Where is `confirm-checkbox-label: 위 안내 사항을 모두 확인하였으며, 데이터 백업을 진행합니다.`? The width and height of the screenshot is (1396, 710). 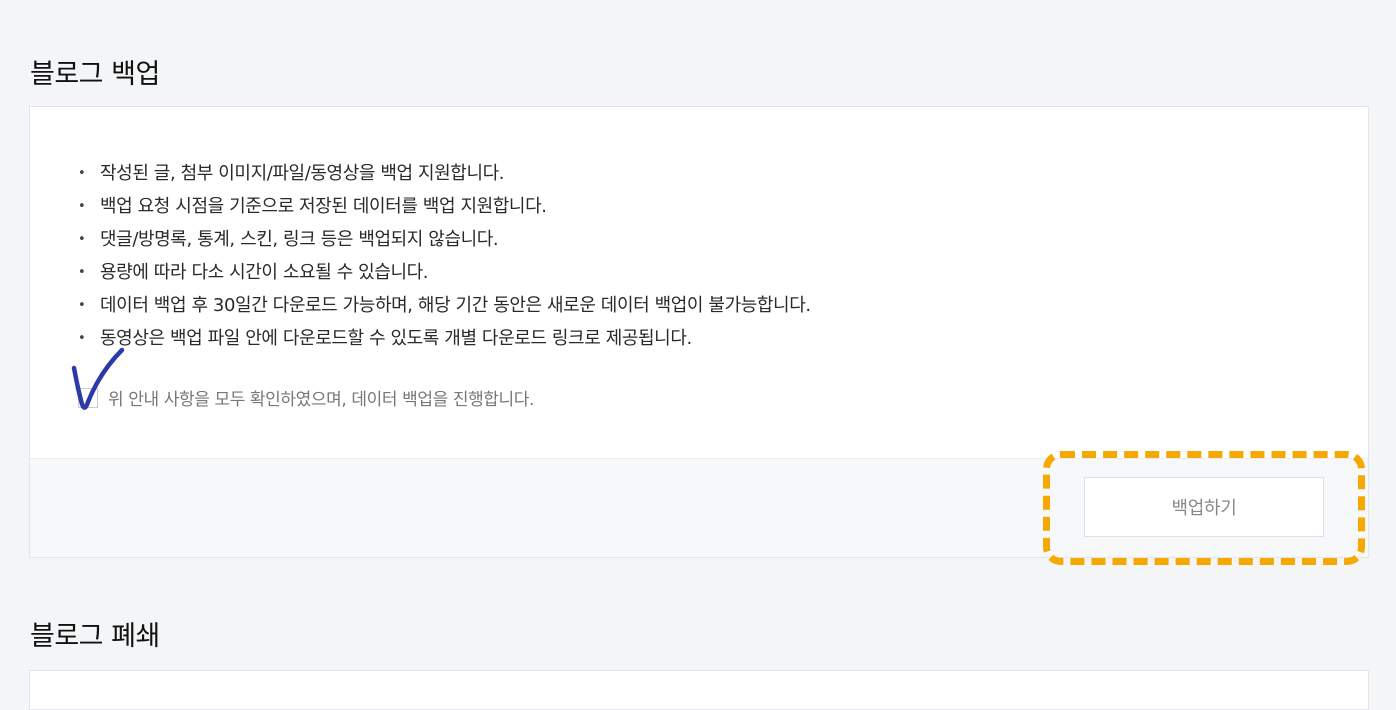
confirm-checkbox-label: 위 안내 사항을 모두 확인하였으며, 데이터 백업을 진행합니다. is located at coordinates (321, 397).